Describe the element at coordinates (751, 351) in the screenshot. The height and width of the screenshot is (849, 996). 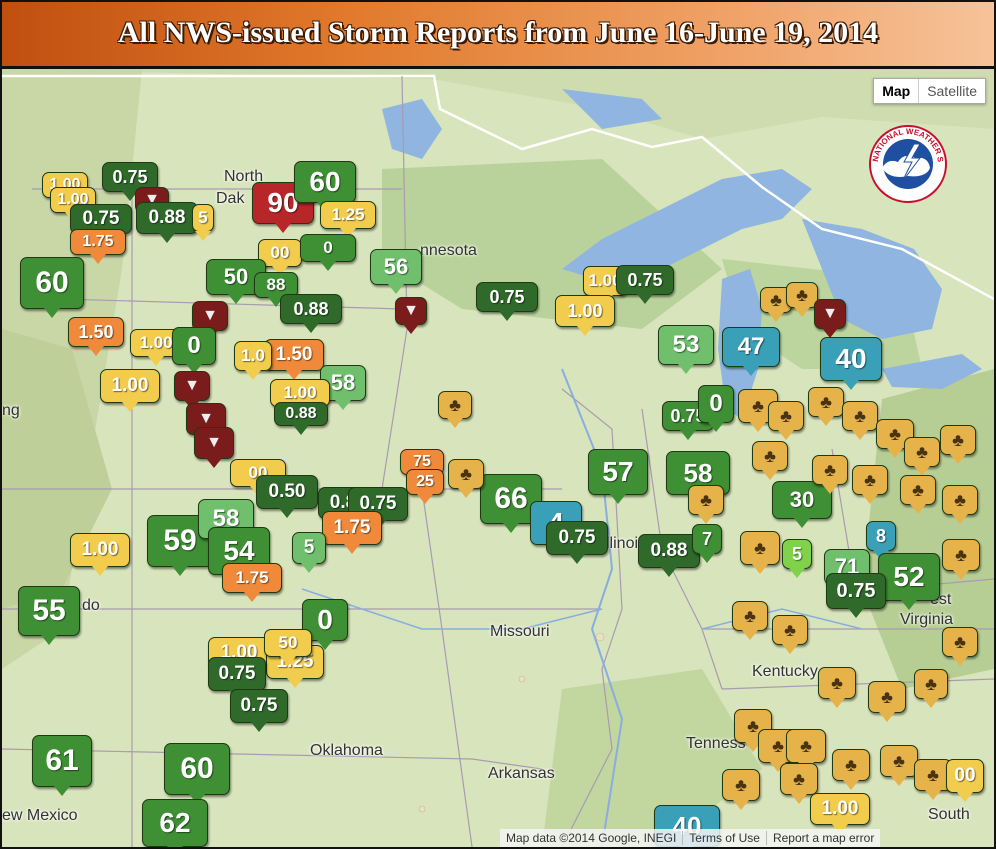
I see `storm-report-marker: 47` at that location.